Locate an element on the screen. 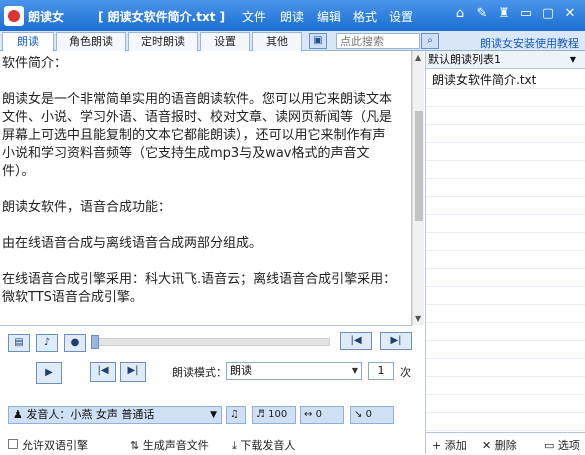 The height and width of the screenshot is (455, 585). menu-format: 格式 is located at coordinates (365, 16).